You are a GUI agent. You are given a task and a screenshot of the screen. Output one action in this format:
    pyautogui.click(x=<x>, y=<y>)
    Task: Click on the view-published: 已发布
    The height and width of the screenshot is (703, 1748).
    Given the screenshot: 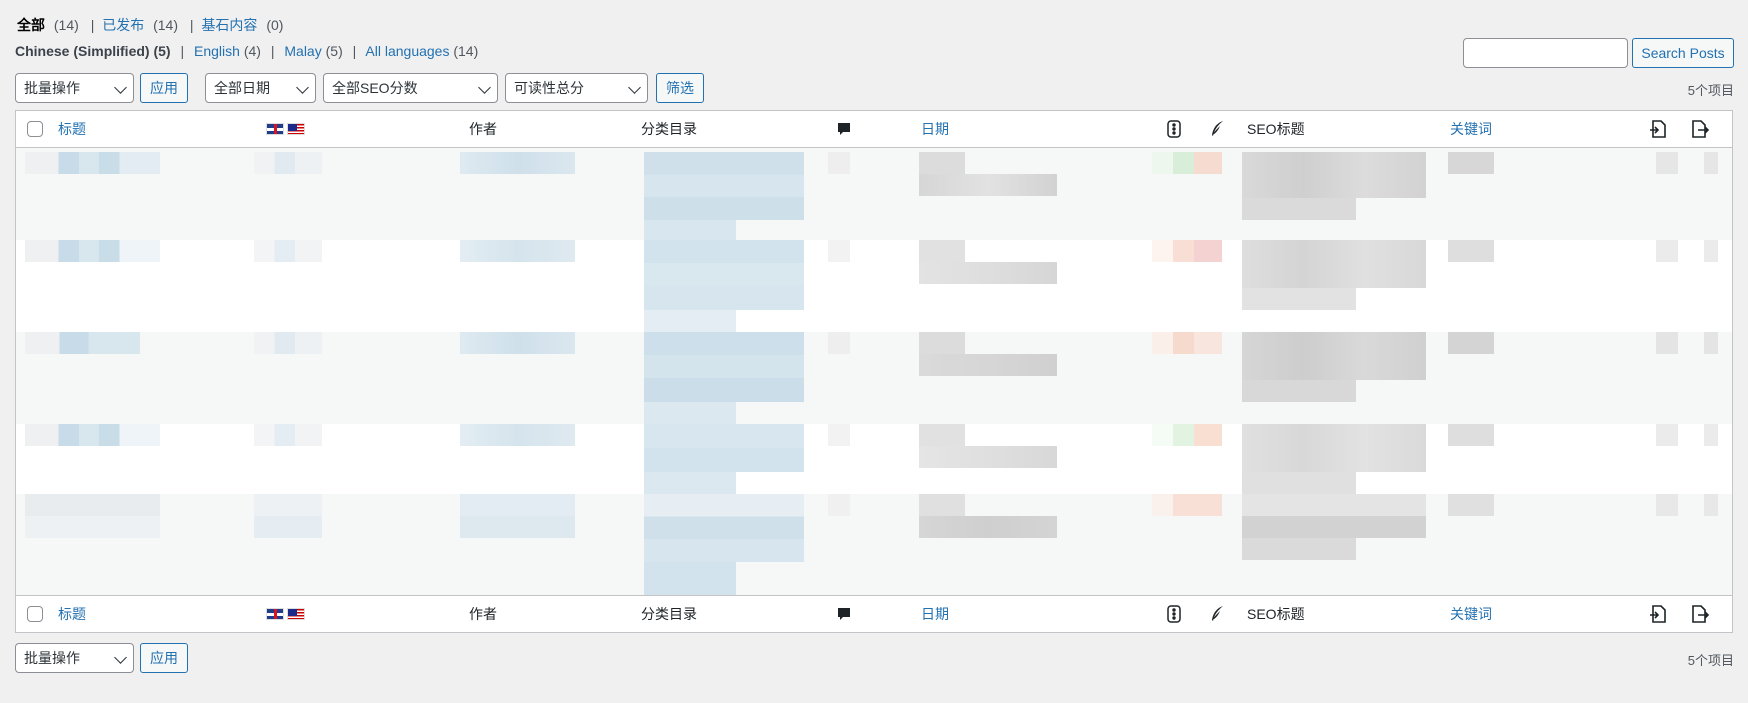 What is the action you would take?
    pyautogui.click(x=123, y=25)
    